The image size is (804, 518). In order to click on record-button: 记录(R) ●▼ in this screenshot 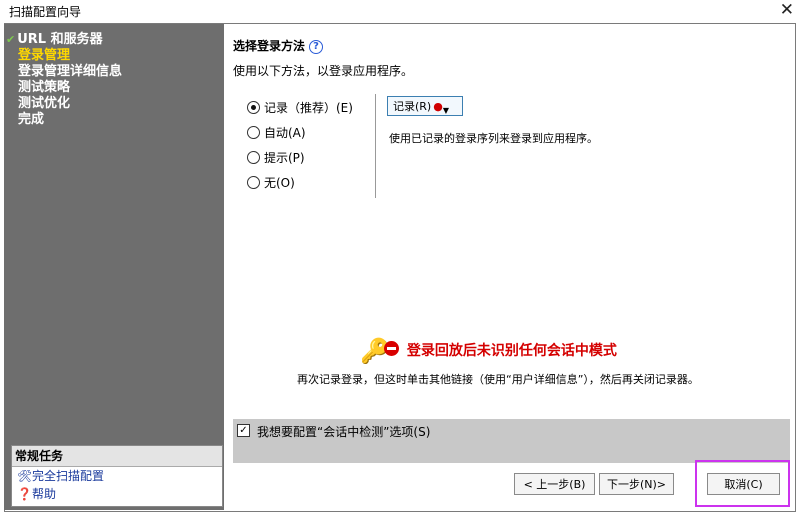, I will do `click(425, 106)`.